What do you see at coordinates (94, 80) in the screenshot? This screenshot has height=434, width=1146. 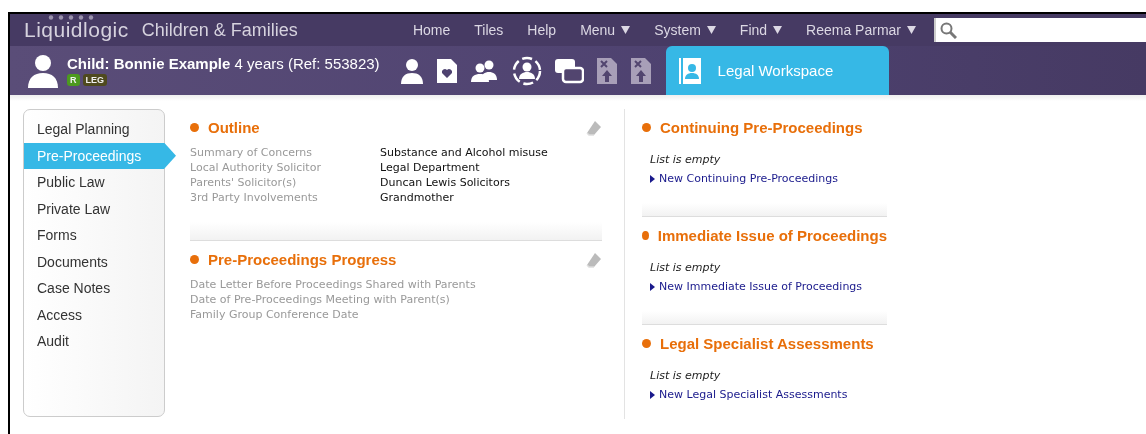 I see `status-badge: LEG` at bounding box center [94, 80].